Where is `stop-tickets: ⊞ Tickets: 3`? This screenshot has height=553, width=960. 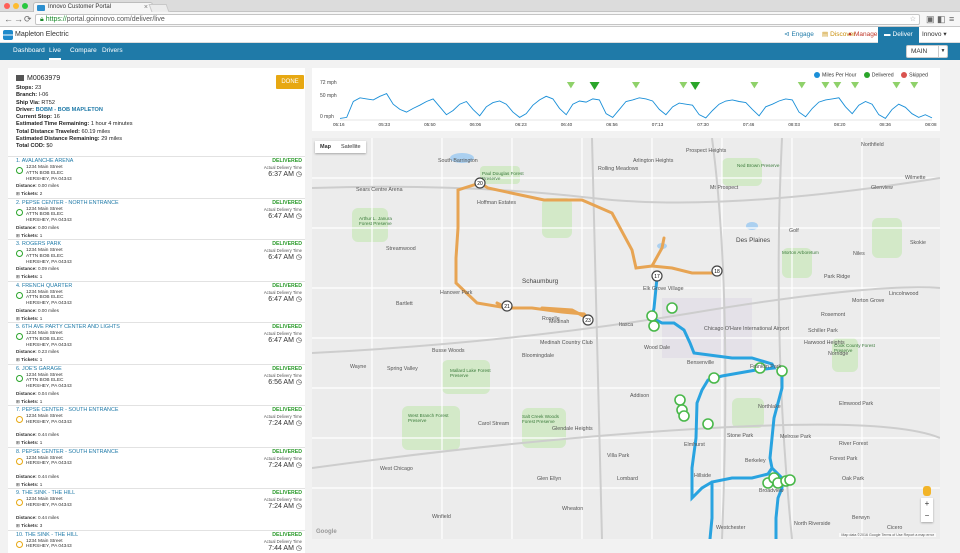
stop-tickets: ⊞ Tickets: 3 is located at coordinates (29, 526).